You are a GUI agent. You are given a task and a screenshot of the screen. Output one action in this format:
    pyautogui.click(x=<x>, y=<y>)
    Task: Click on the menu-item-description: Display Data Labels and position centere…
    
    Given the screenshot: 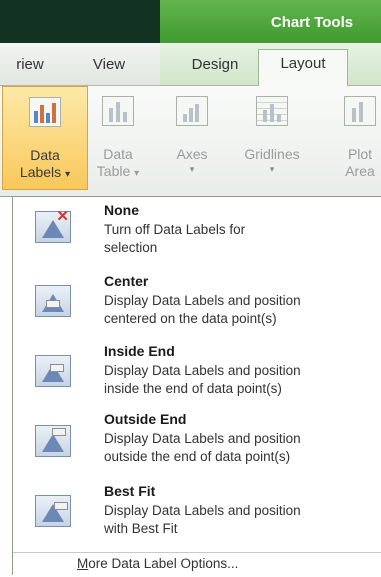 What is the action you would take?
    pyautogui.click(x=202, y=309)
    